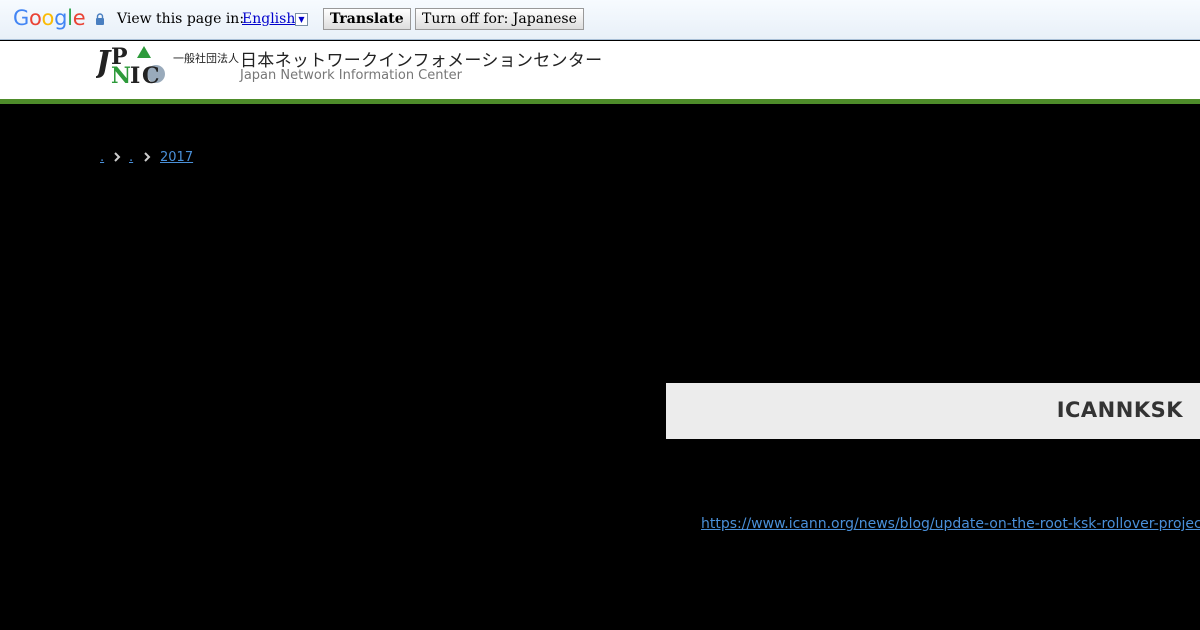 This screenshot has width=1200, height=630. What do you see at coordinates (176, 157) in the screenshot?
I see `breadcrumb-item-year: 2017` at bounding box center [176, 157].